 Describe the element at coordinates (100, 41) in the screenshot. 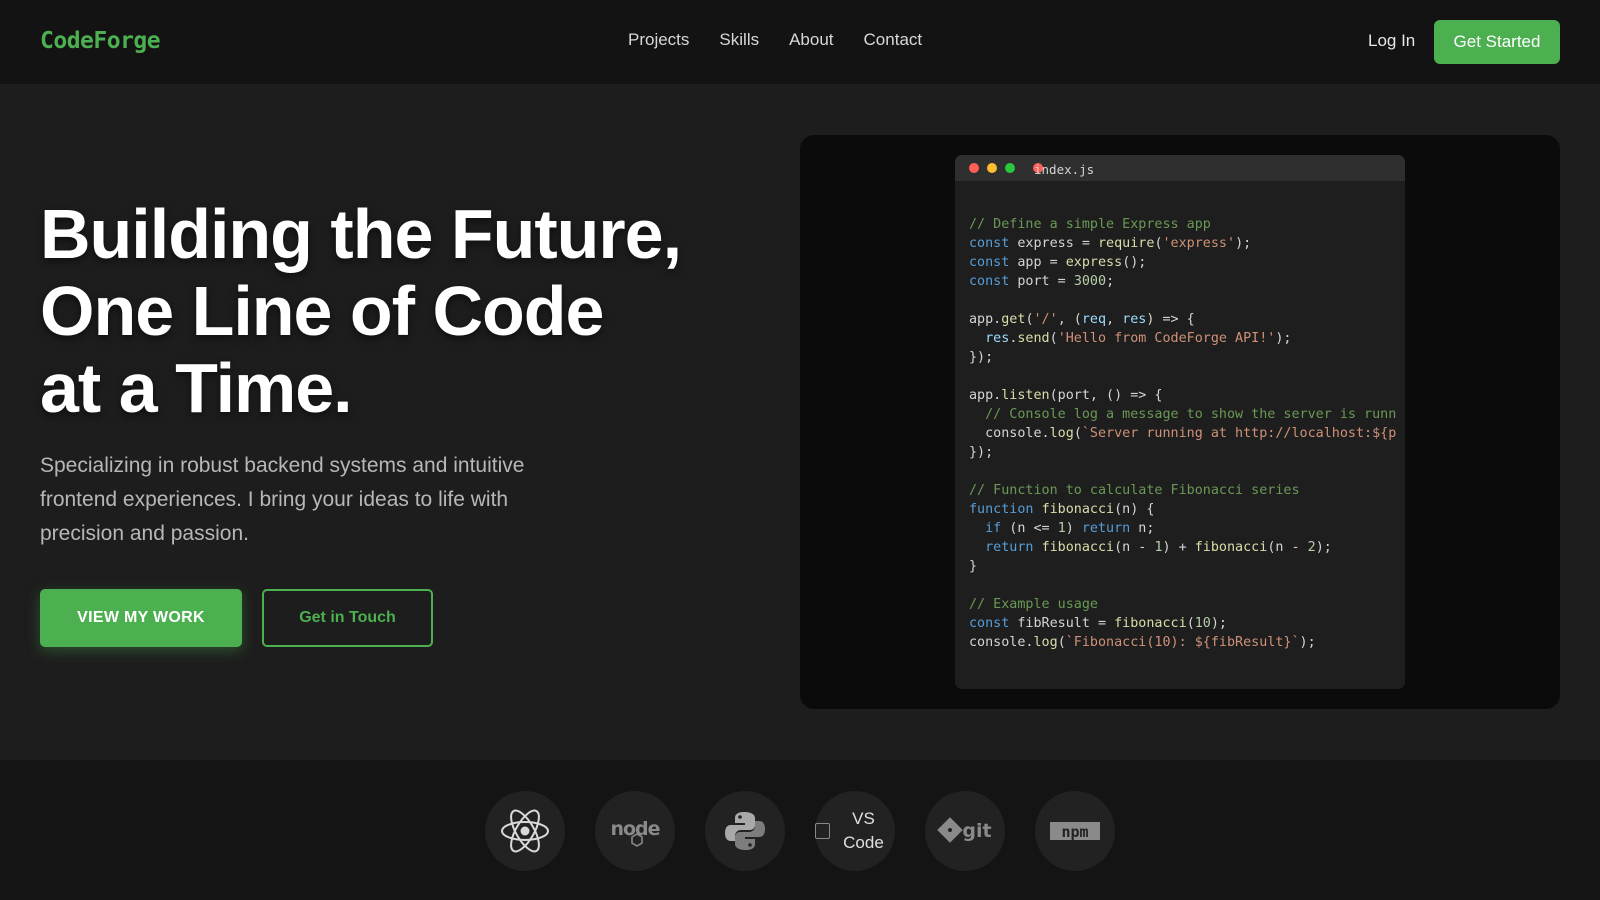

I see `brand-logo: CodeForge` at that location.